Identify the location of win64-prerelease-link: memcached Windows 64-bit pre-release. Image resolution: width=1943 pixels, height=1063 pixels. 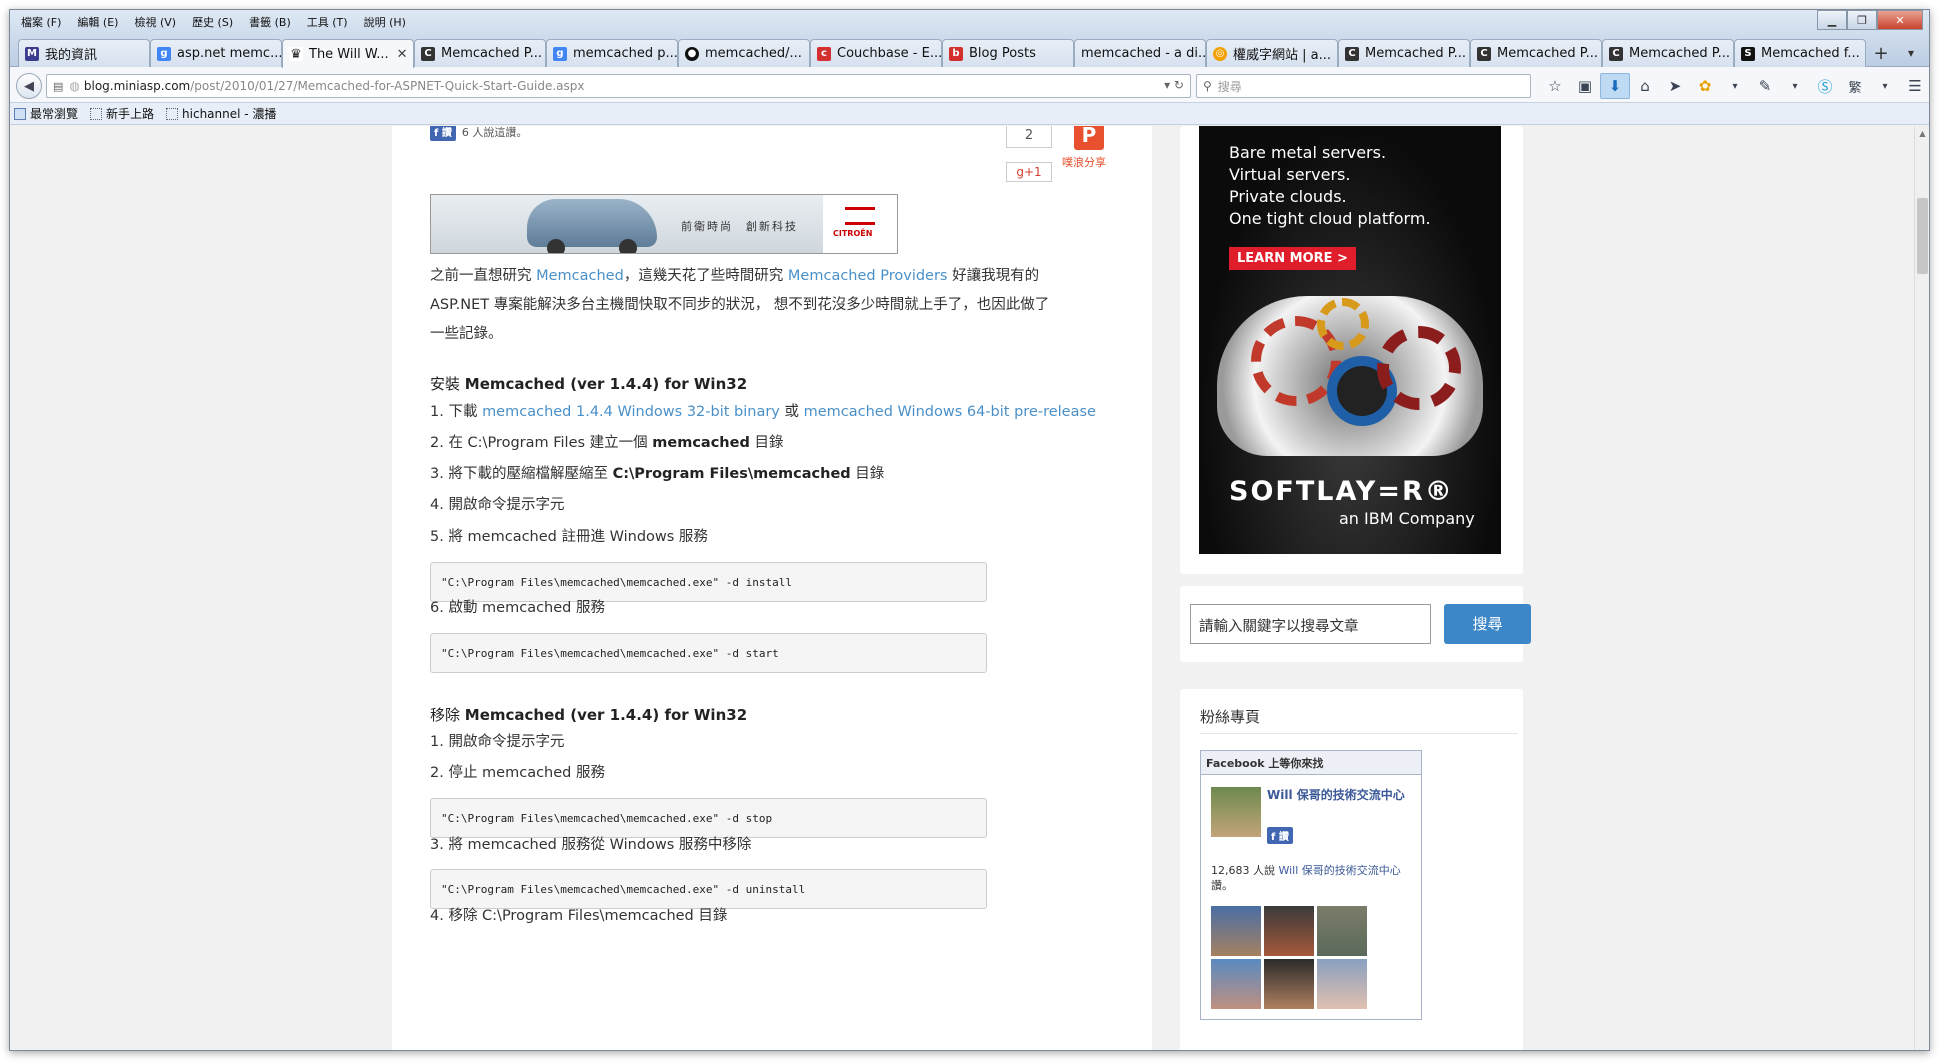
(950, 412).